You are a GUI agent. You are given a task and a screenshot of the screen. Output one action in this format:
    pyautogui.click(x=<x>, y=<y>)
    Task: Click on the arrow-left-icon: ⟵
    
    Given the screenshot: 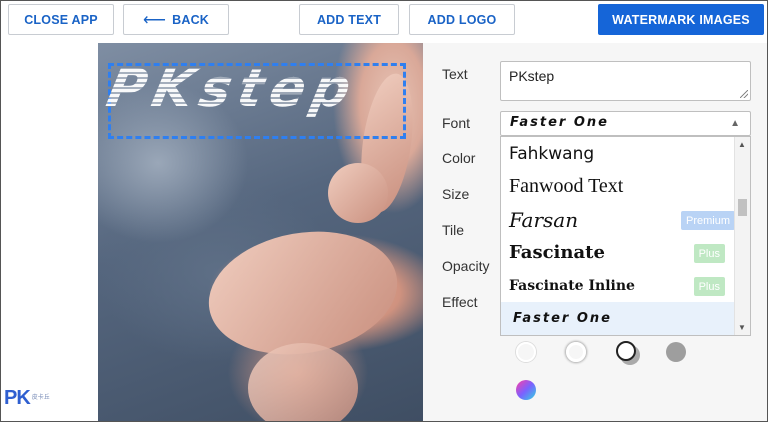 What is the action you would take?
    pyautogui.click(x=154, y=20)
    